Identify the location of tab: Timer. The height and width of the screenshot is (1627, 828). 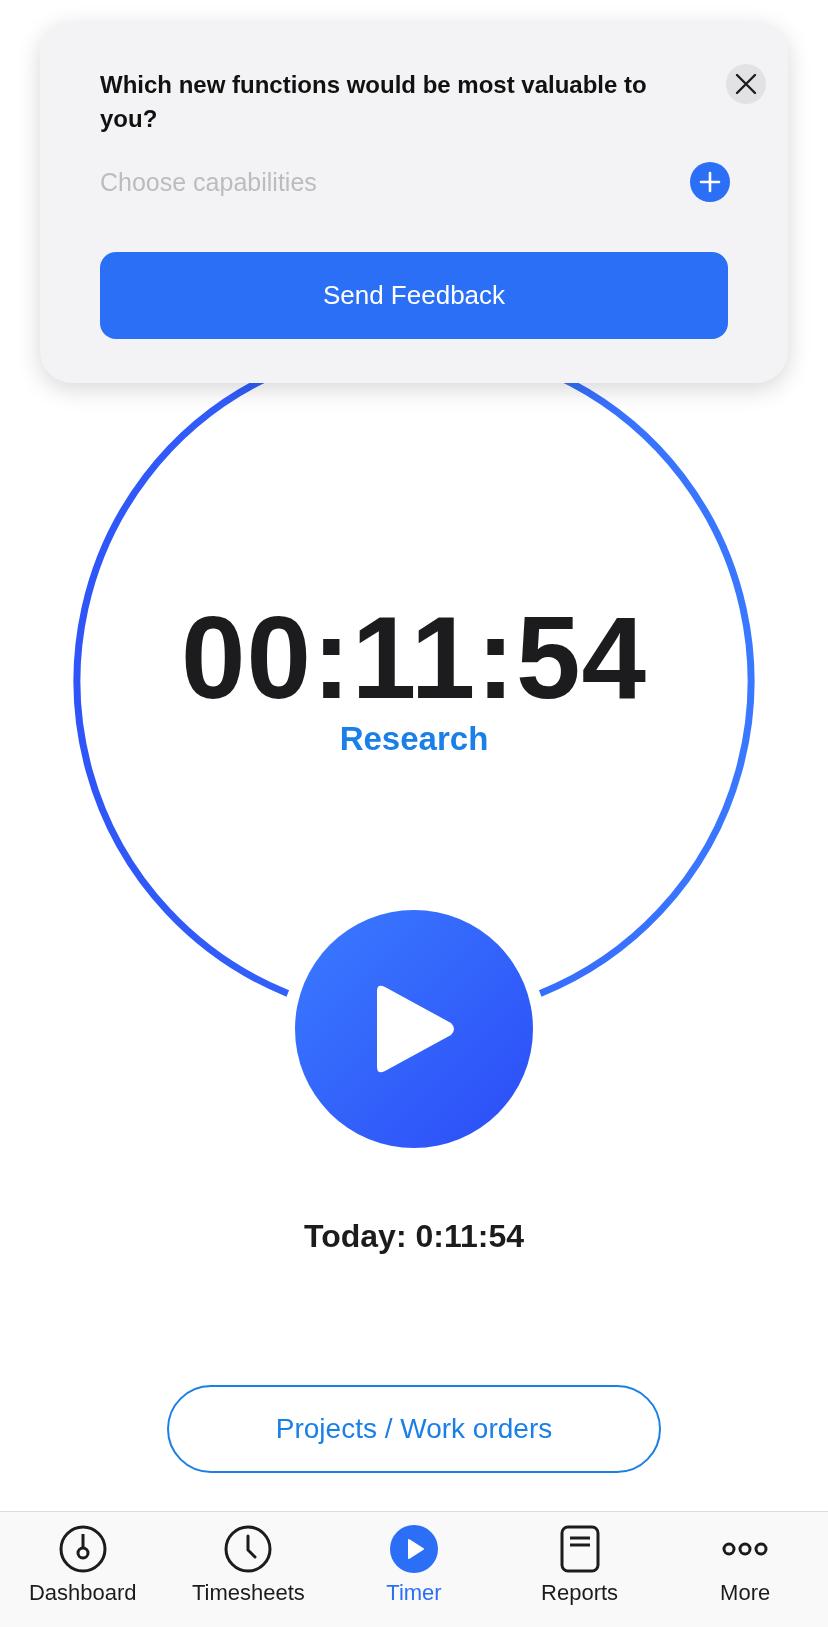
(414, 1565).